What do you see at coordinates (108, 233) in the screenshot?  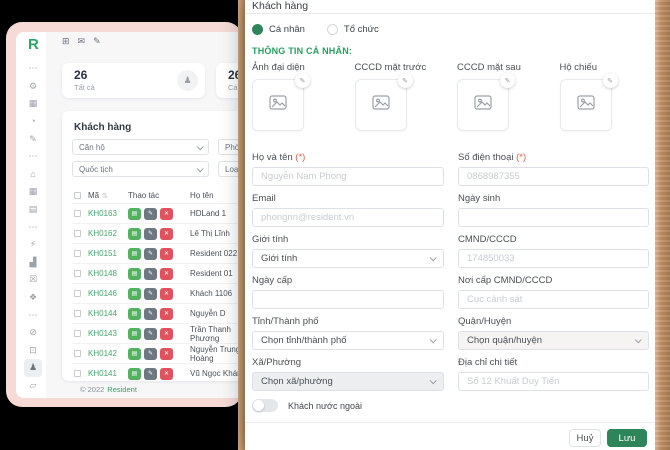 I see `customer-code-link: KH0162` at bounding box center [108, 233].